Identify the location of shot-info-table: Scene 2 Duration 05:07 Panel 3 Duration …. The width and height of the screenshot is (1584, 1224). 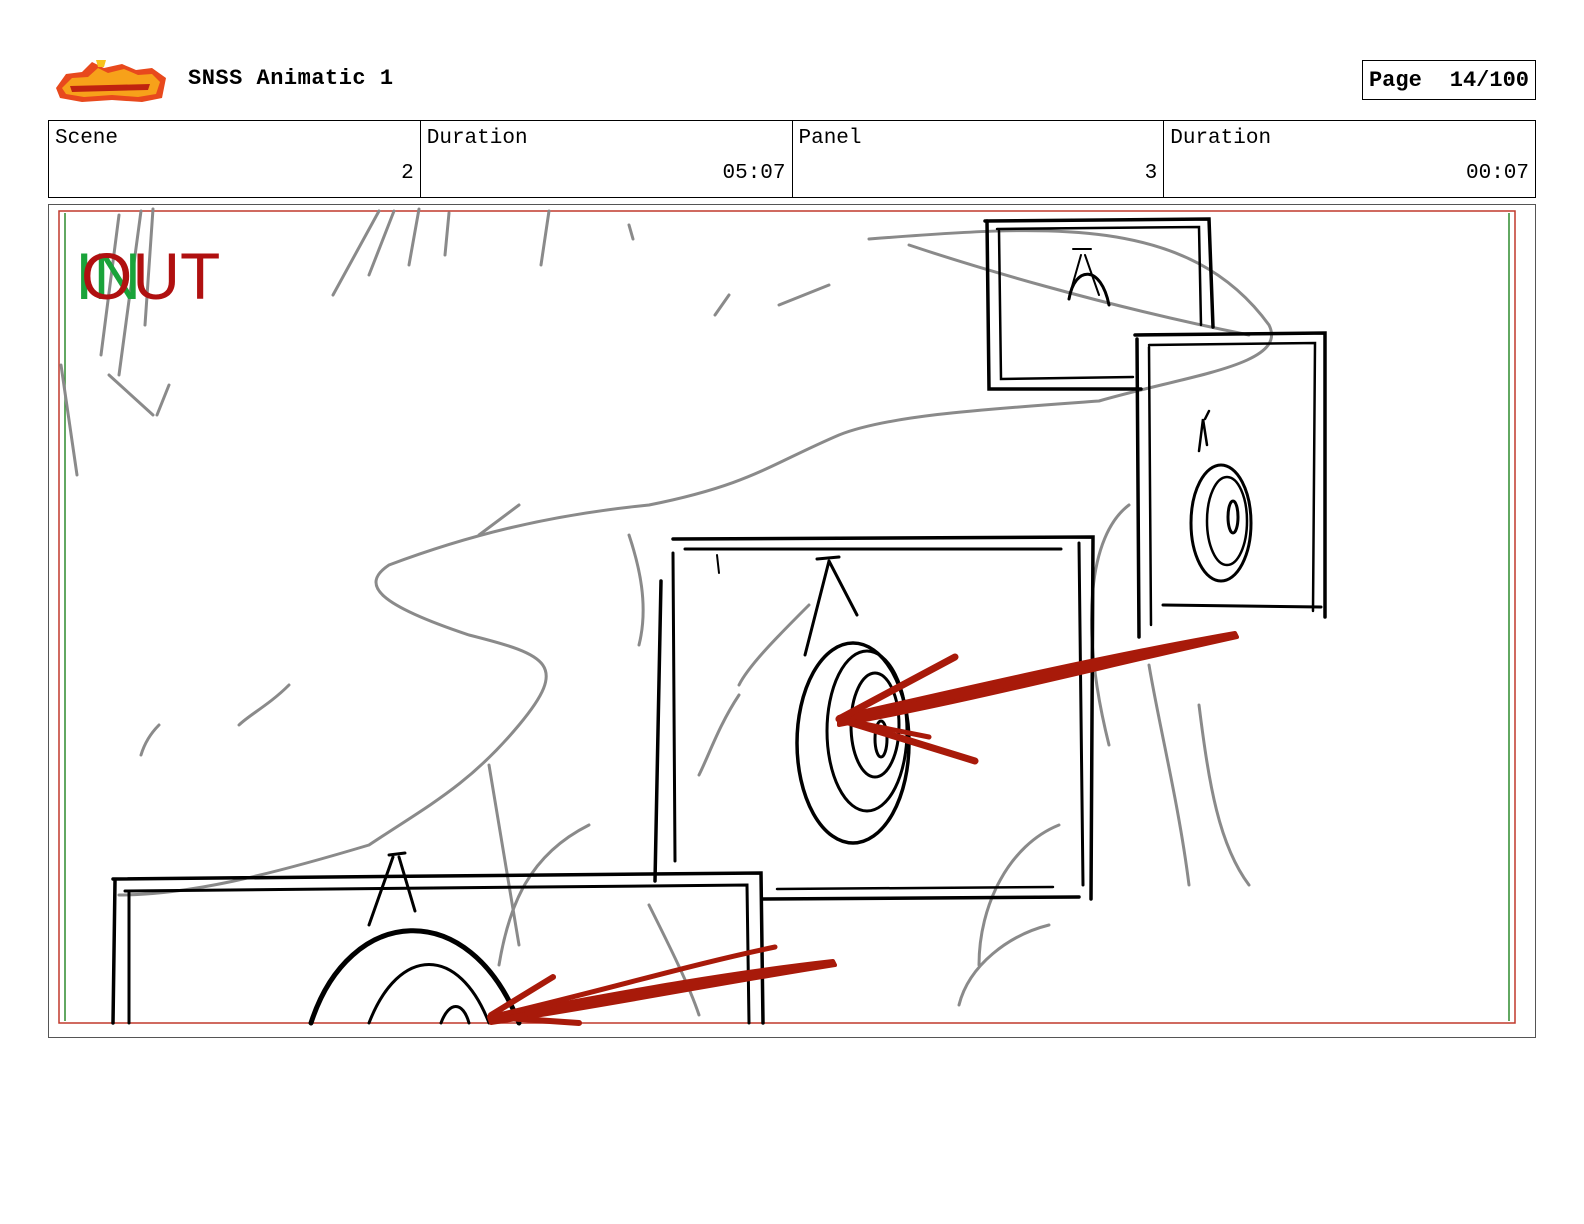
(792, 159).